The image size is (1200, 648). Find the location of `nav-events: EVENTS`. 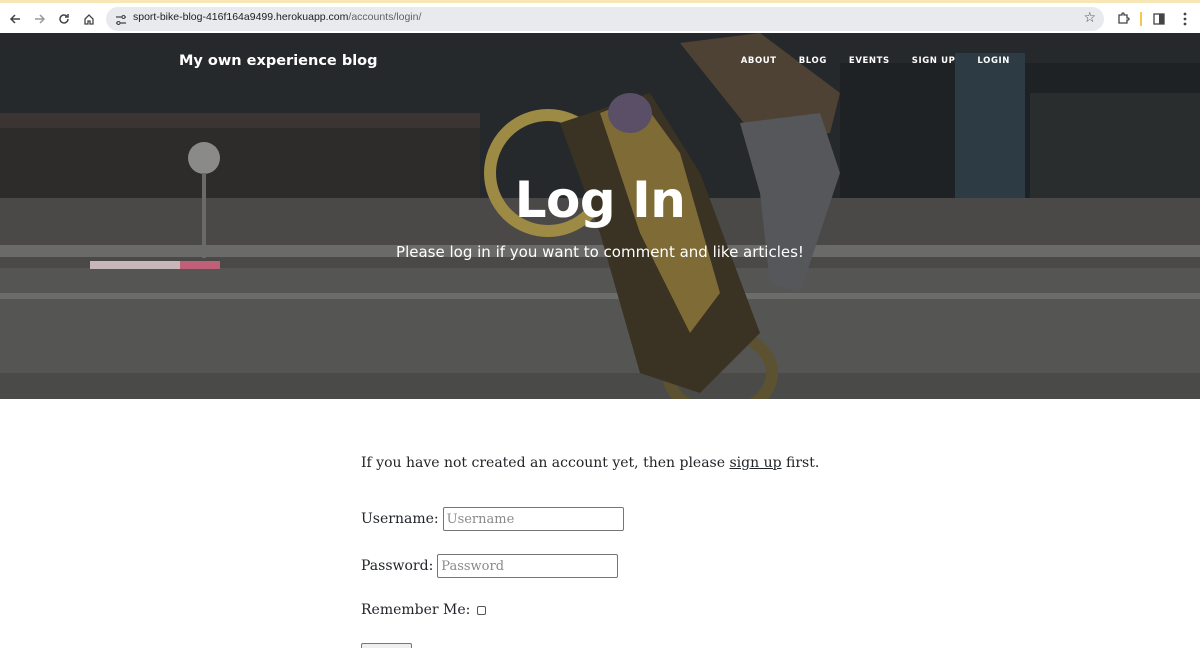

nav-events: EVENTS is located at coordinates (869, 61).